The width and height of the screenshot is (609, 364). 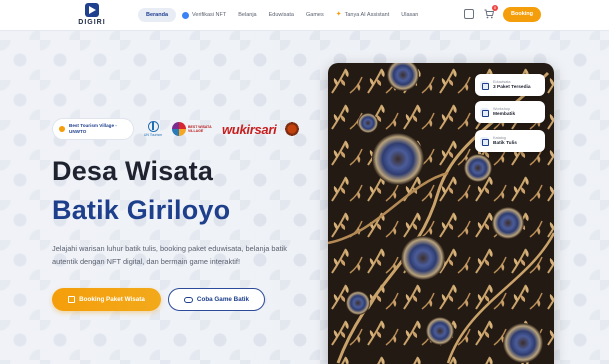 I want to click on nav-item-verifikasi-nft: Verifikasi NFT, so click(x=204, y=15).